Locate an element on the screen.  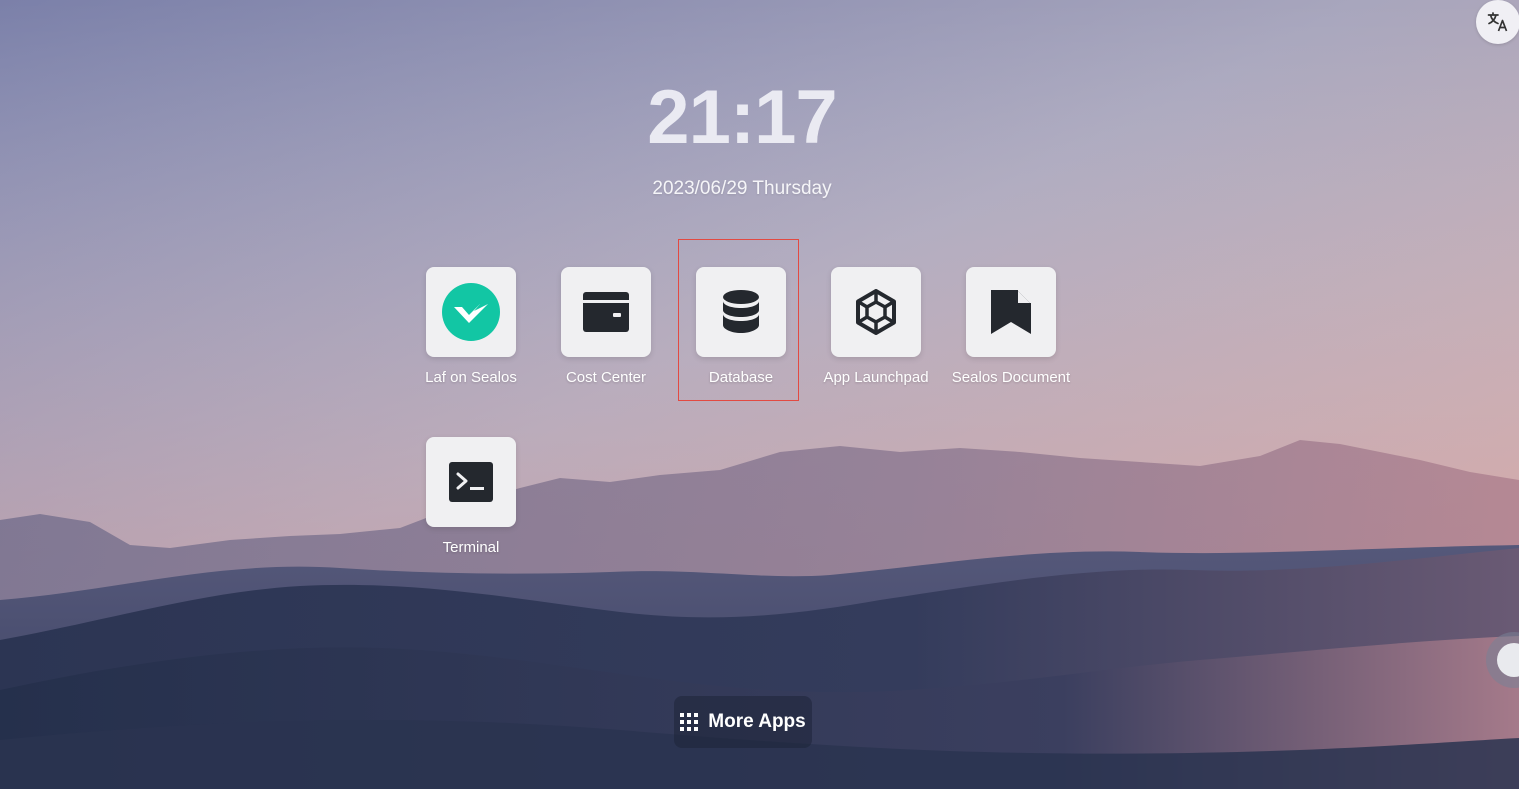
more-apps-button: More Apps is located at coordinates (743, 722).